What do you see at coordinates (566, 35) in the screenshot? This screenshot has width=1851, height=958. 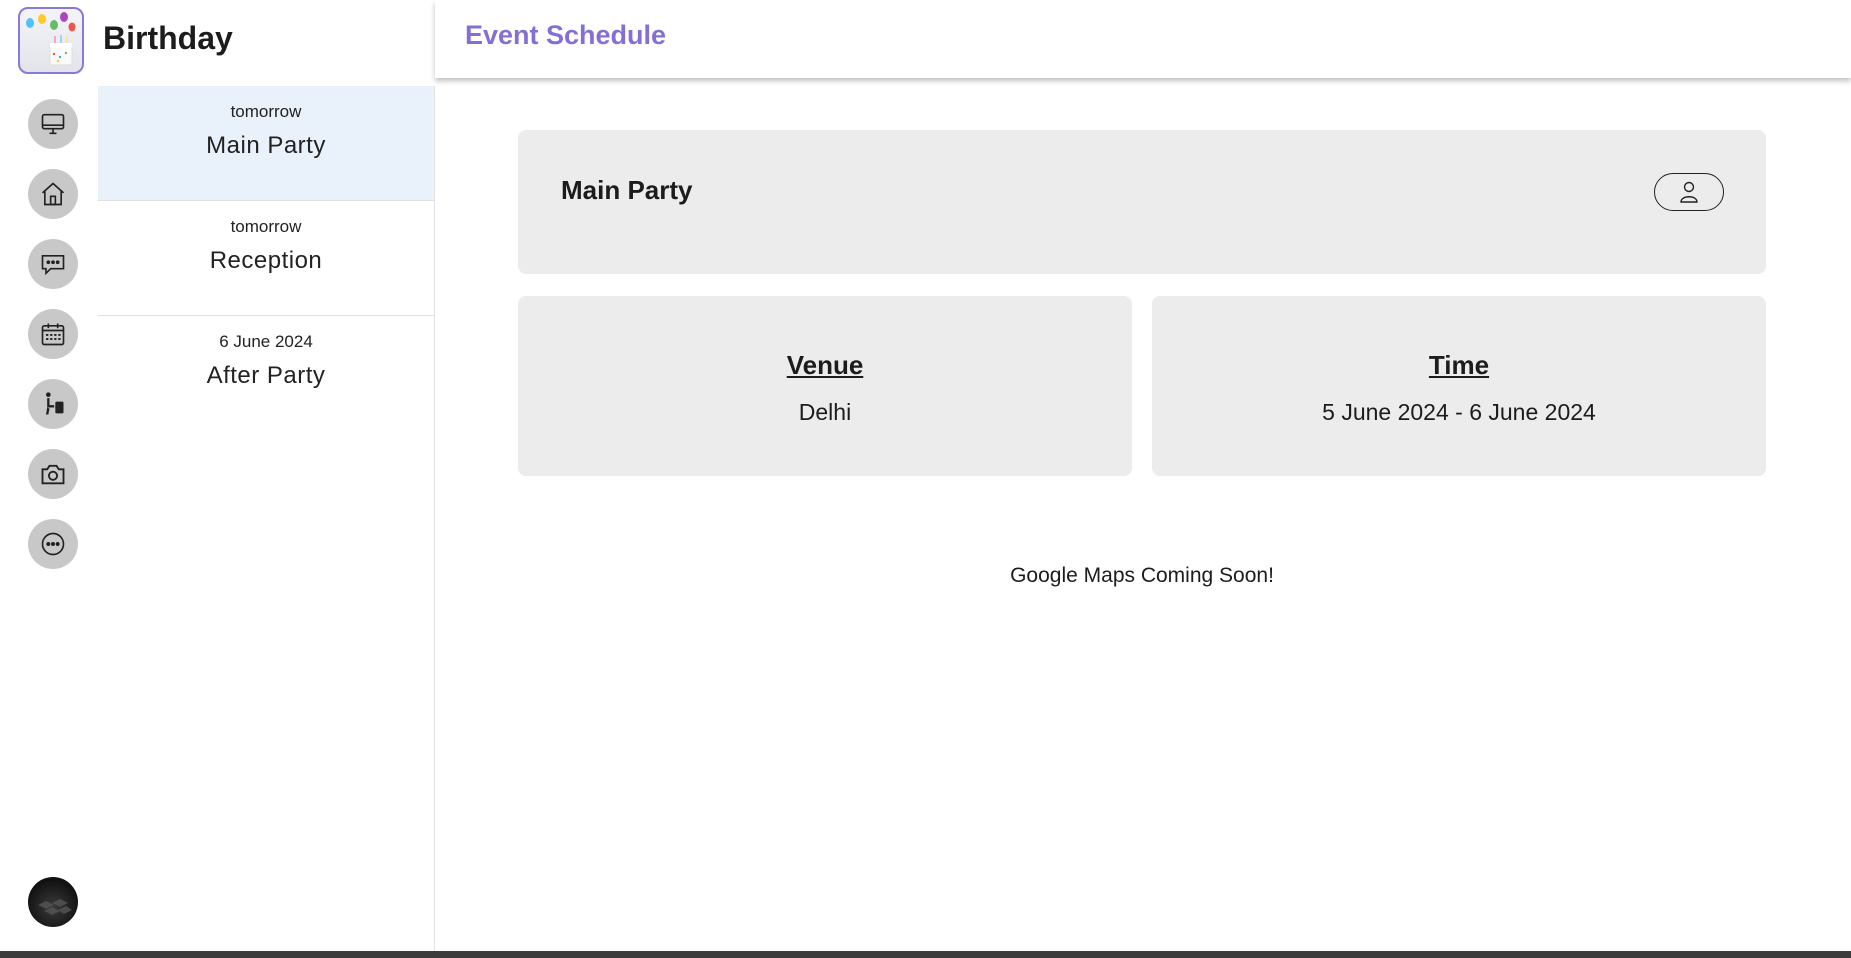 I see `page-title: Event Schedule` at bounding box center [566, 35].